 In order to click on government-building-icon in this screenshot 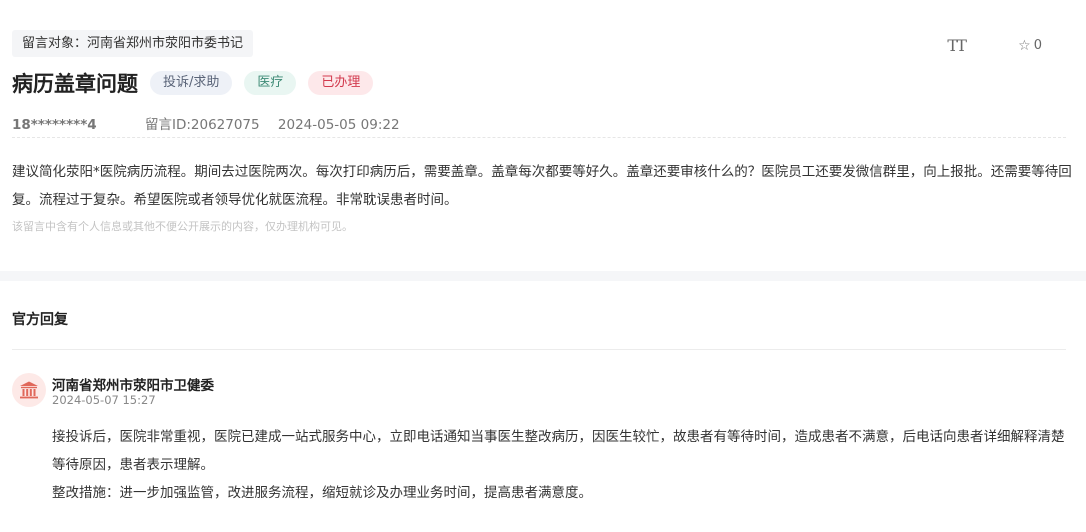, I will do `click(29, 390)`.